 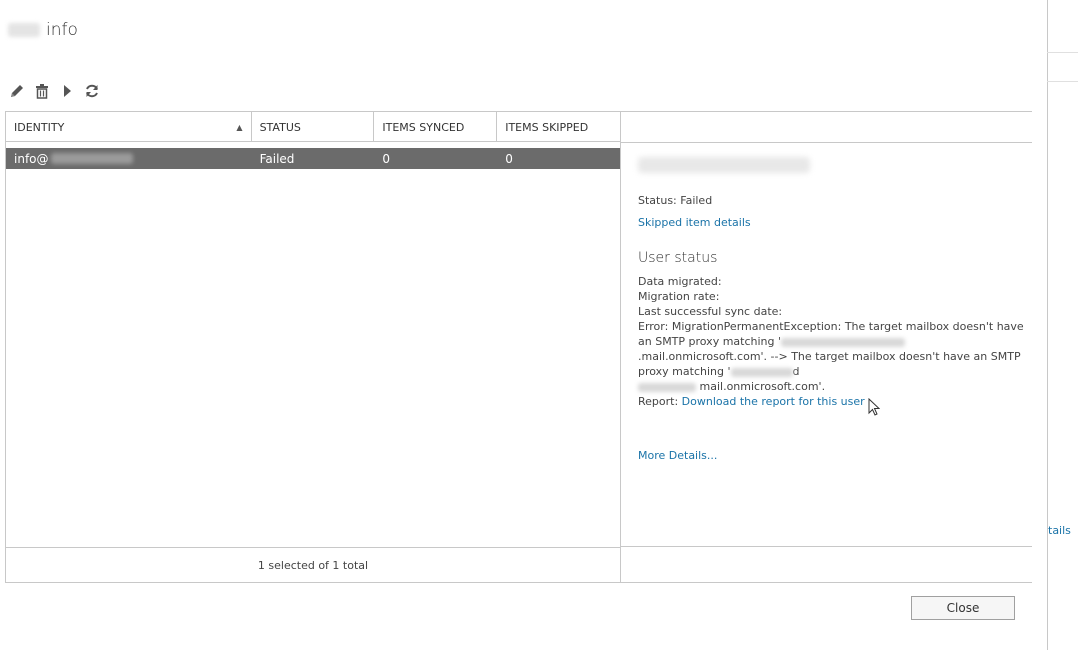 What do you see at coordinates (773, 401) in the screenshot?
I see `download-report-link: Download the report for this user` at bounding box center [773, 401].